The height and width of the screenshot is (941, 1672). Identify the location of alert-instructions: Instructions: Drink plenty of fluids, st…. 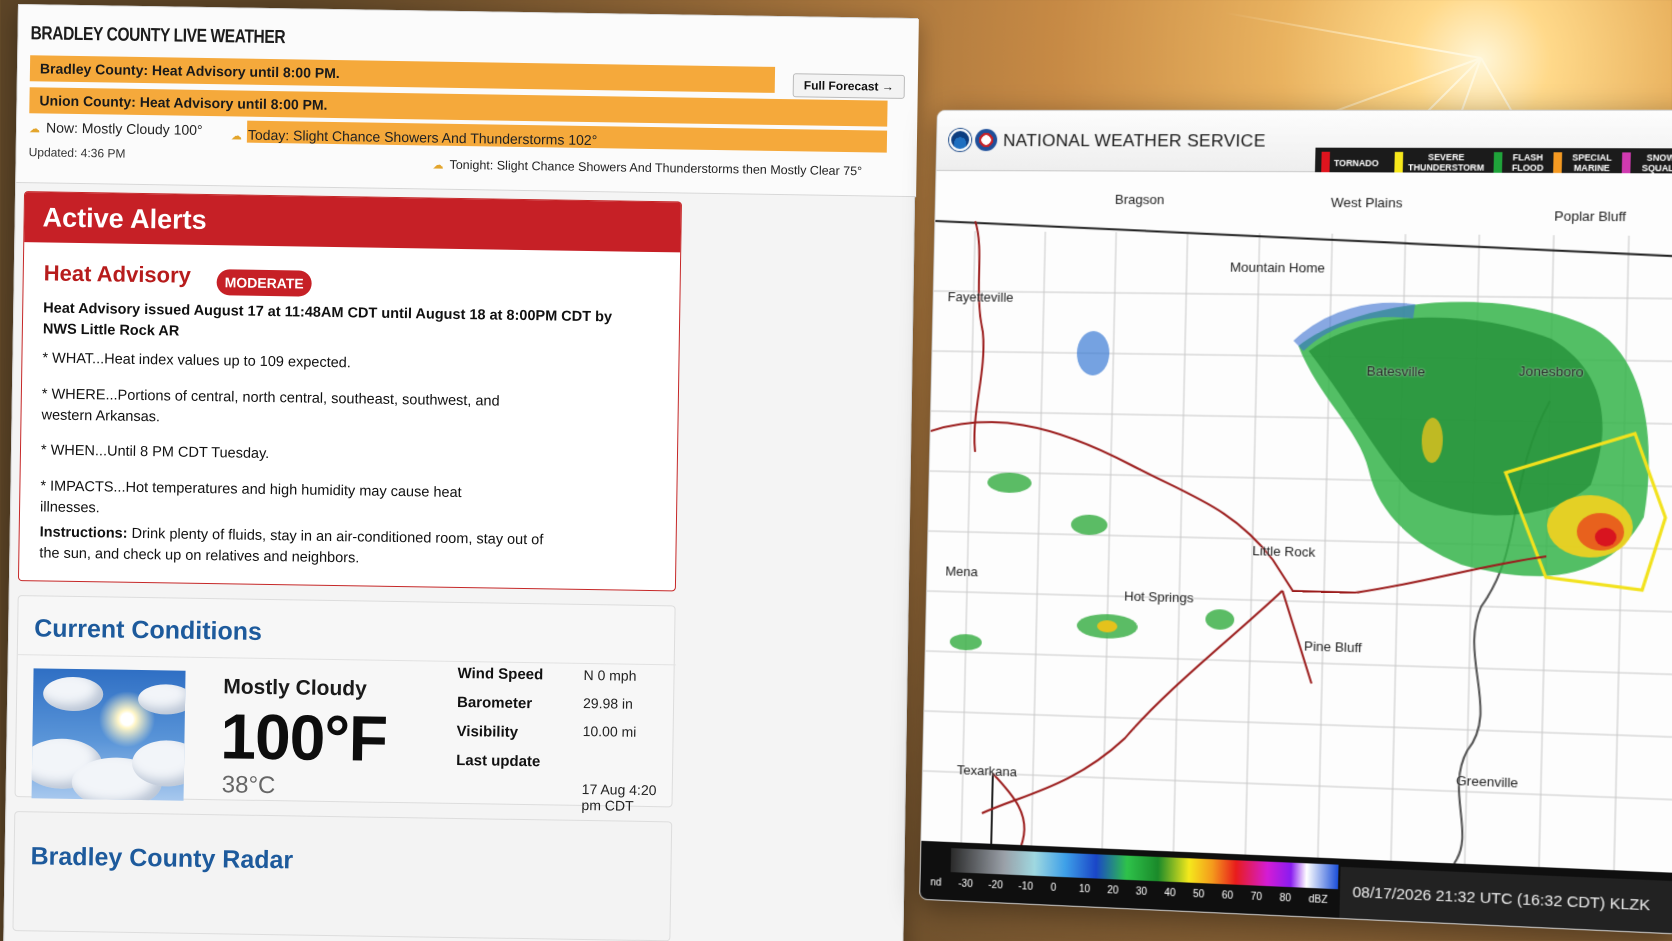
(299, 547).